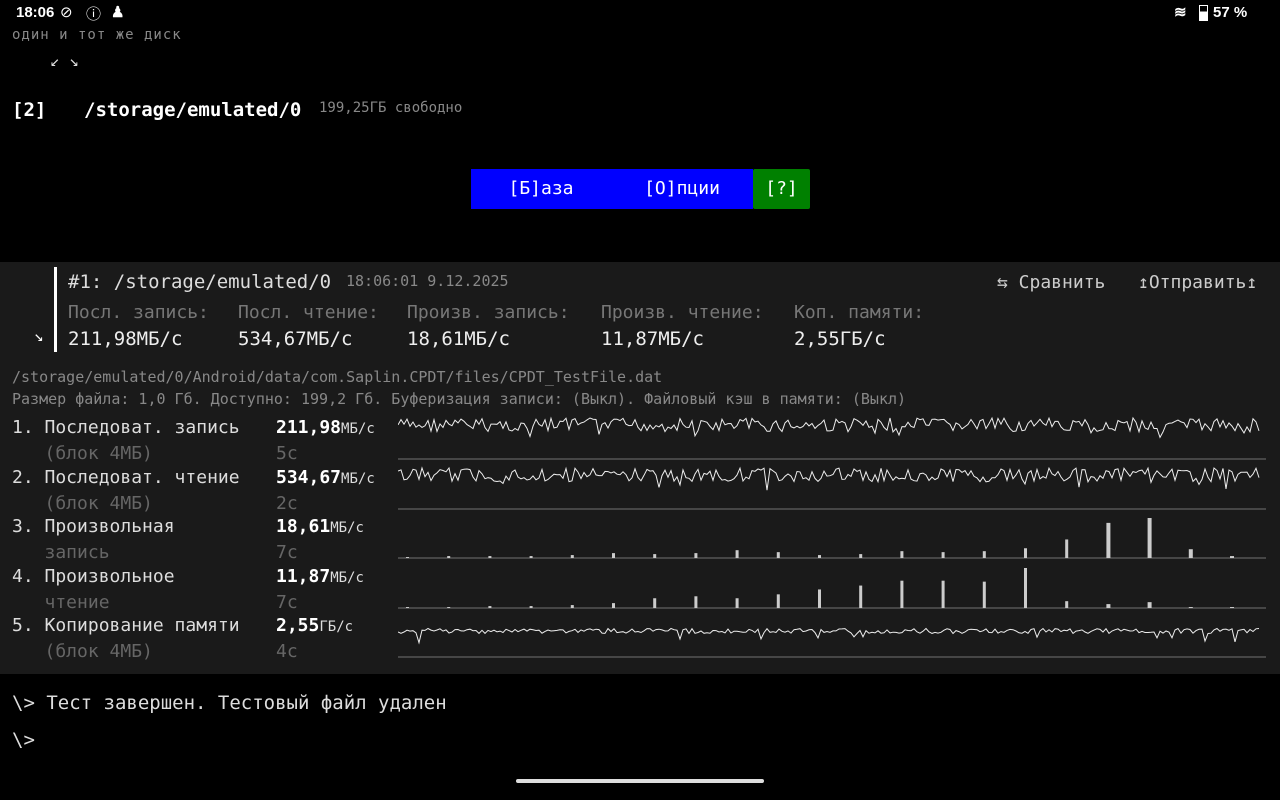  Describe the element at coordinates (1051, 282) in the screenshot. I see `compare-button: ⇆ Сравнить` at that location.